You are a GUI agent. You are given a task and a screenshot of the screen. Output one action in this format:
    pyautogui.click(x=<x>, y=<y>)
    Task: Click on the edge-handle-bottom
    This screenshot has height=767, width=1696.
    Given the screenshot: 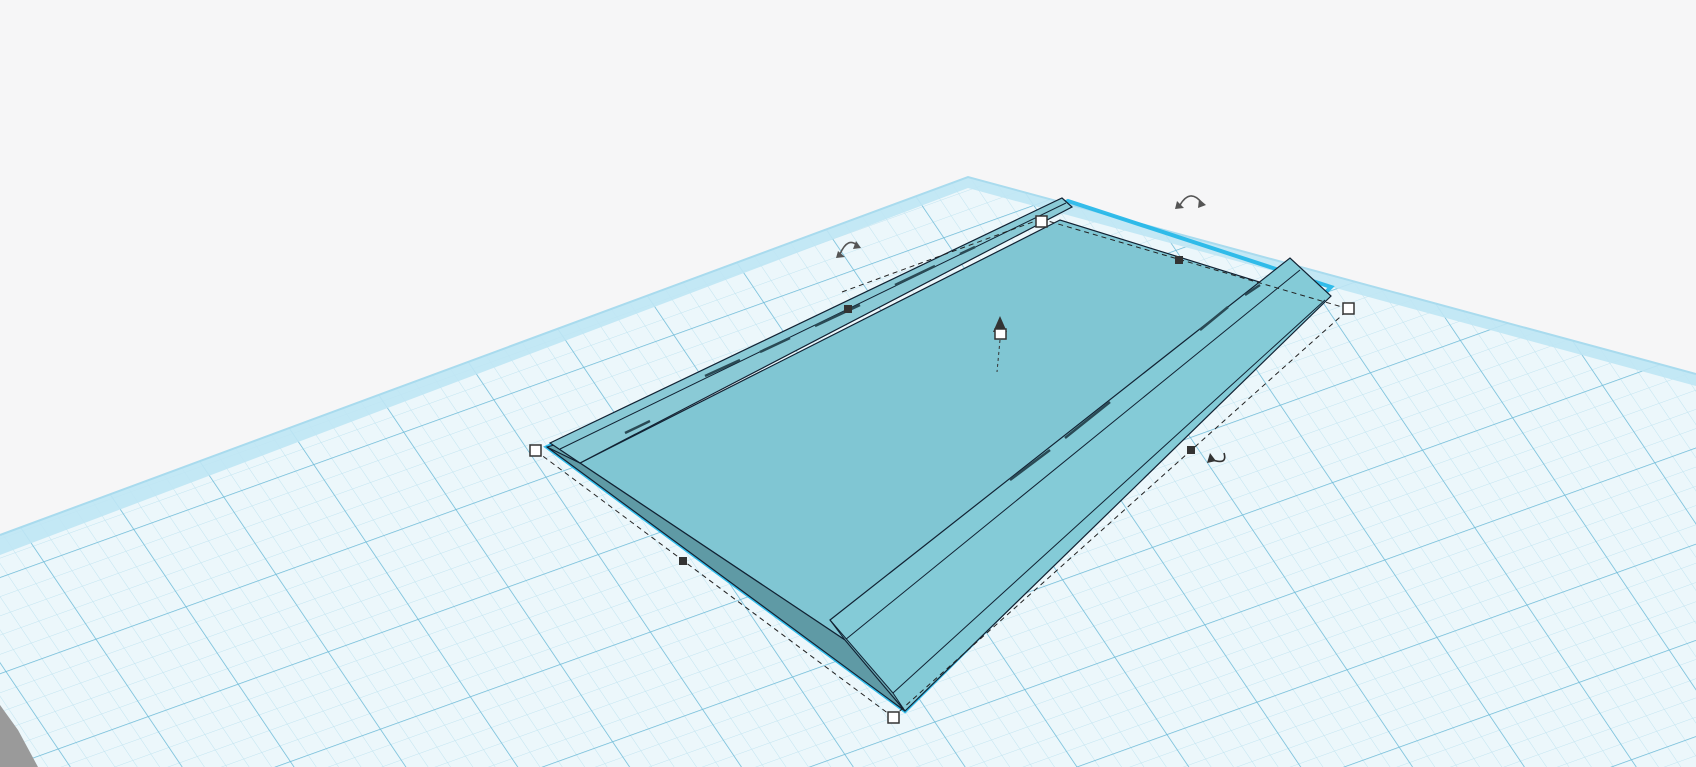 What is the action you would take?
    pyautogui.click(x=683, y=561)
    